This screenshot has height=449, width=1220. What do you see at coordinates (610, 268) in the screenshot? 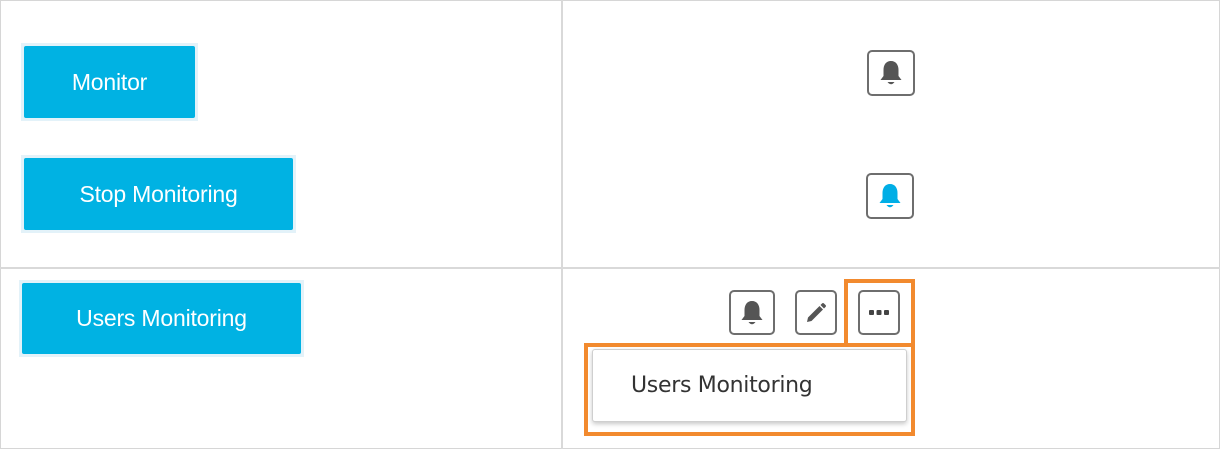
I see `row-divider` at bounding box center [610, 268].